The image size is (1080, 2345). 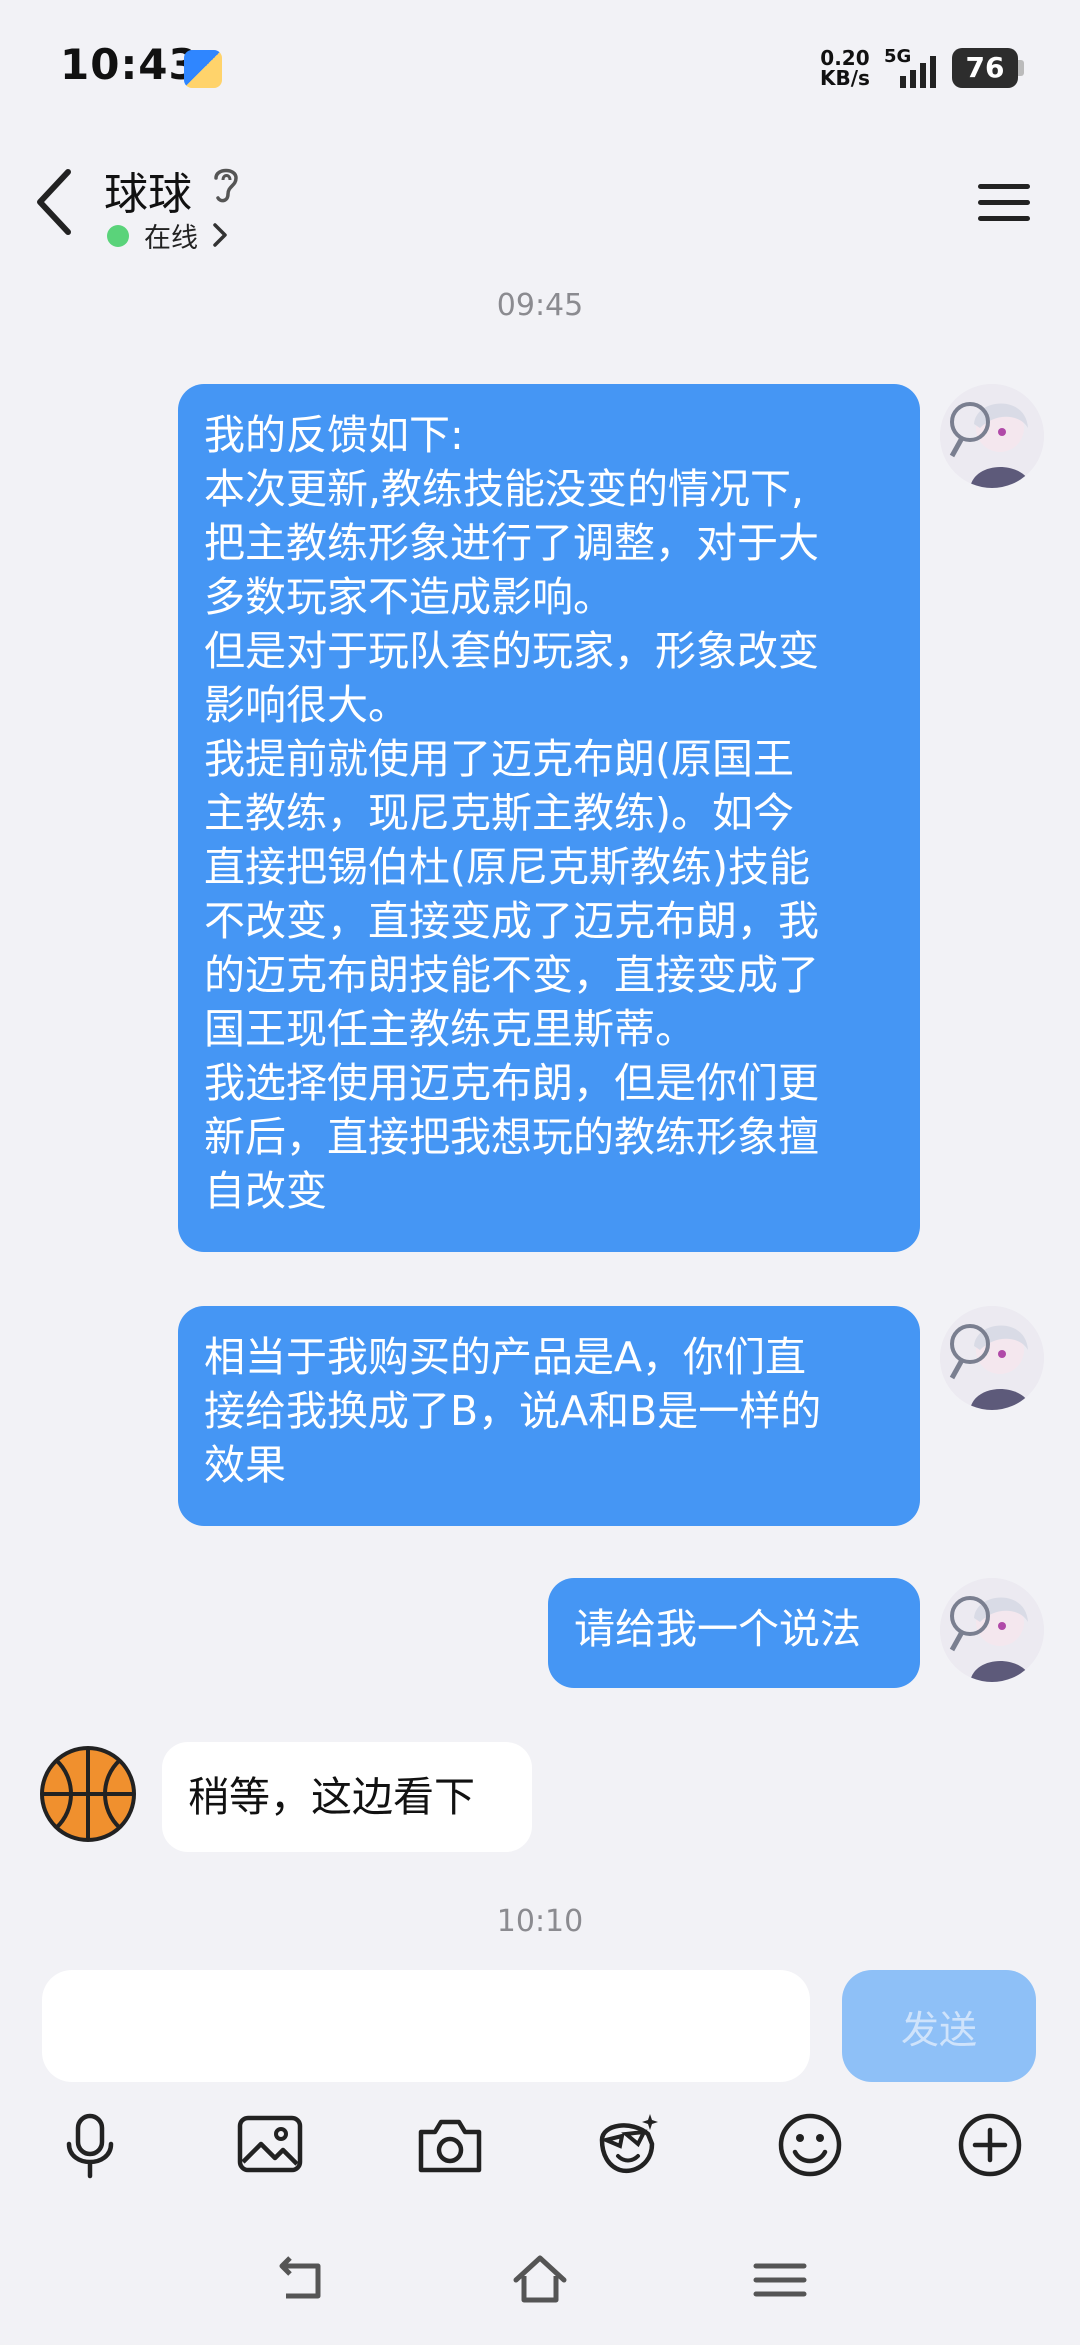 What do you see at coordinates (300, 2280) in the screenshot?
I see `back-nav-icon` at bounding box center [300, 2280].